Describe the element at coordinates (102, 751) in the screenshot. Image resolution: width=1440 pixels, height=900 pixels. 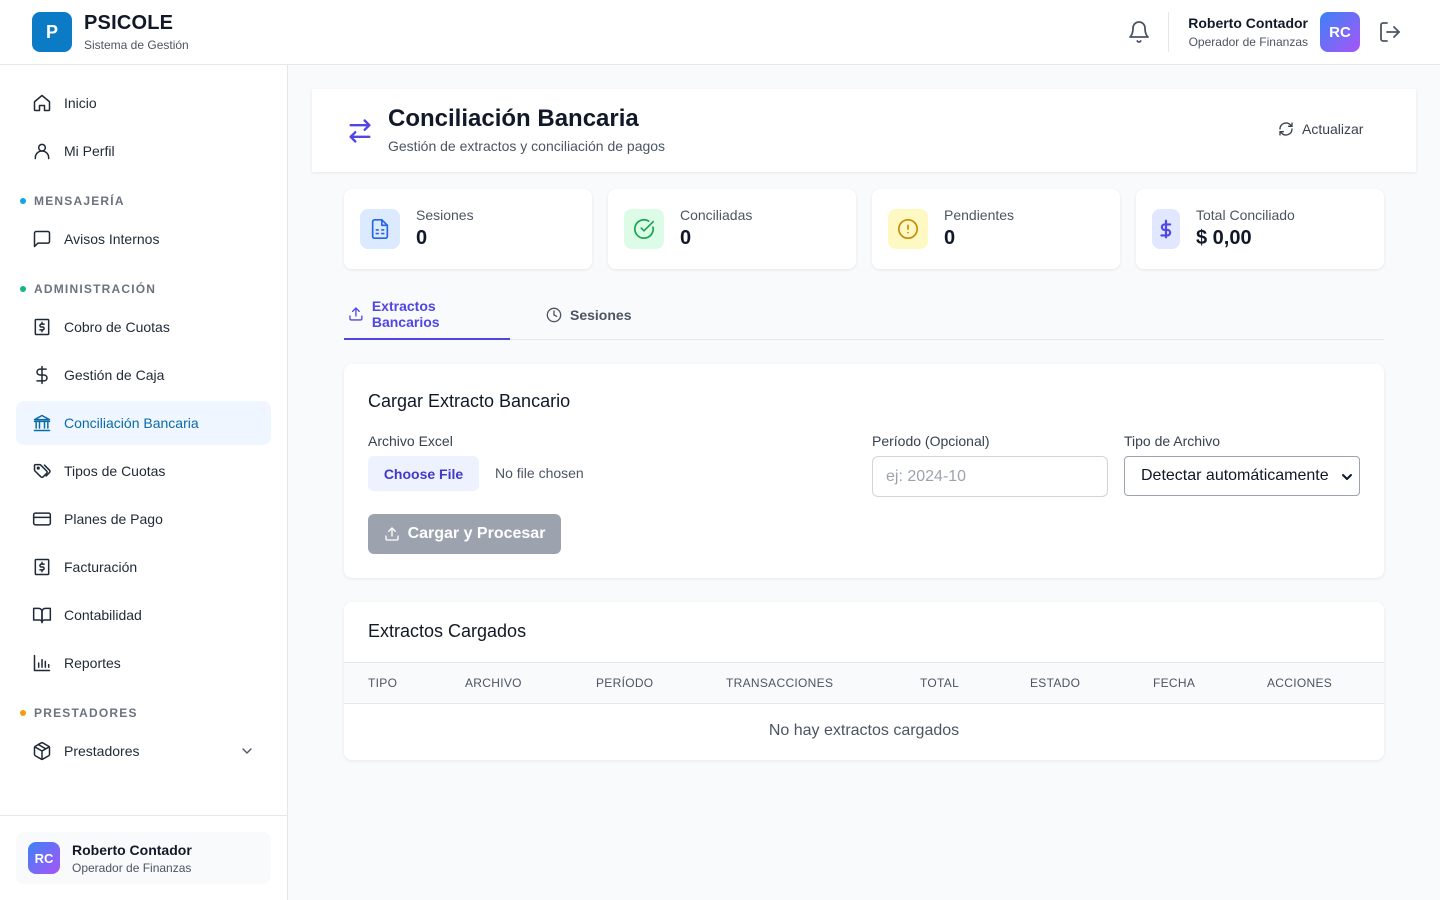
I see `sidebar-item-label: Prestadores` at that location.